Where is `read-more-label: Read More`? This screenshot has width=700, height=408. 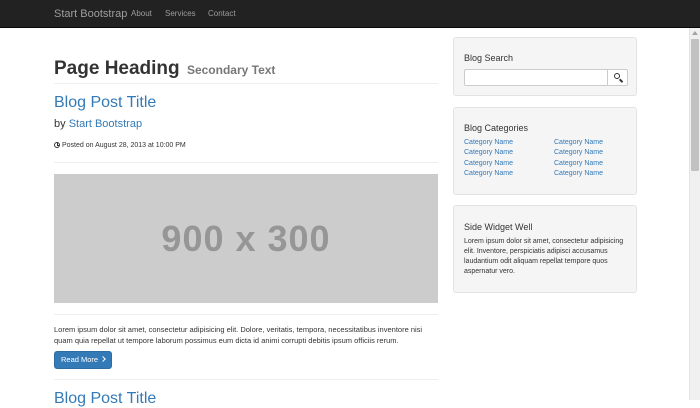
read-more-label: Read More is located at coordinates (80, 359).